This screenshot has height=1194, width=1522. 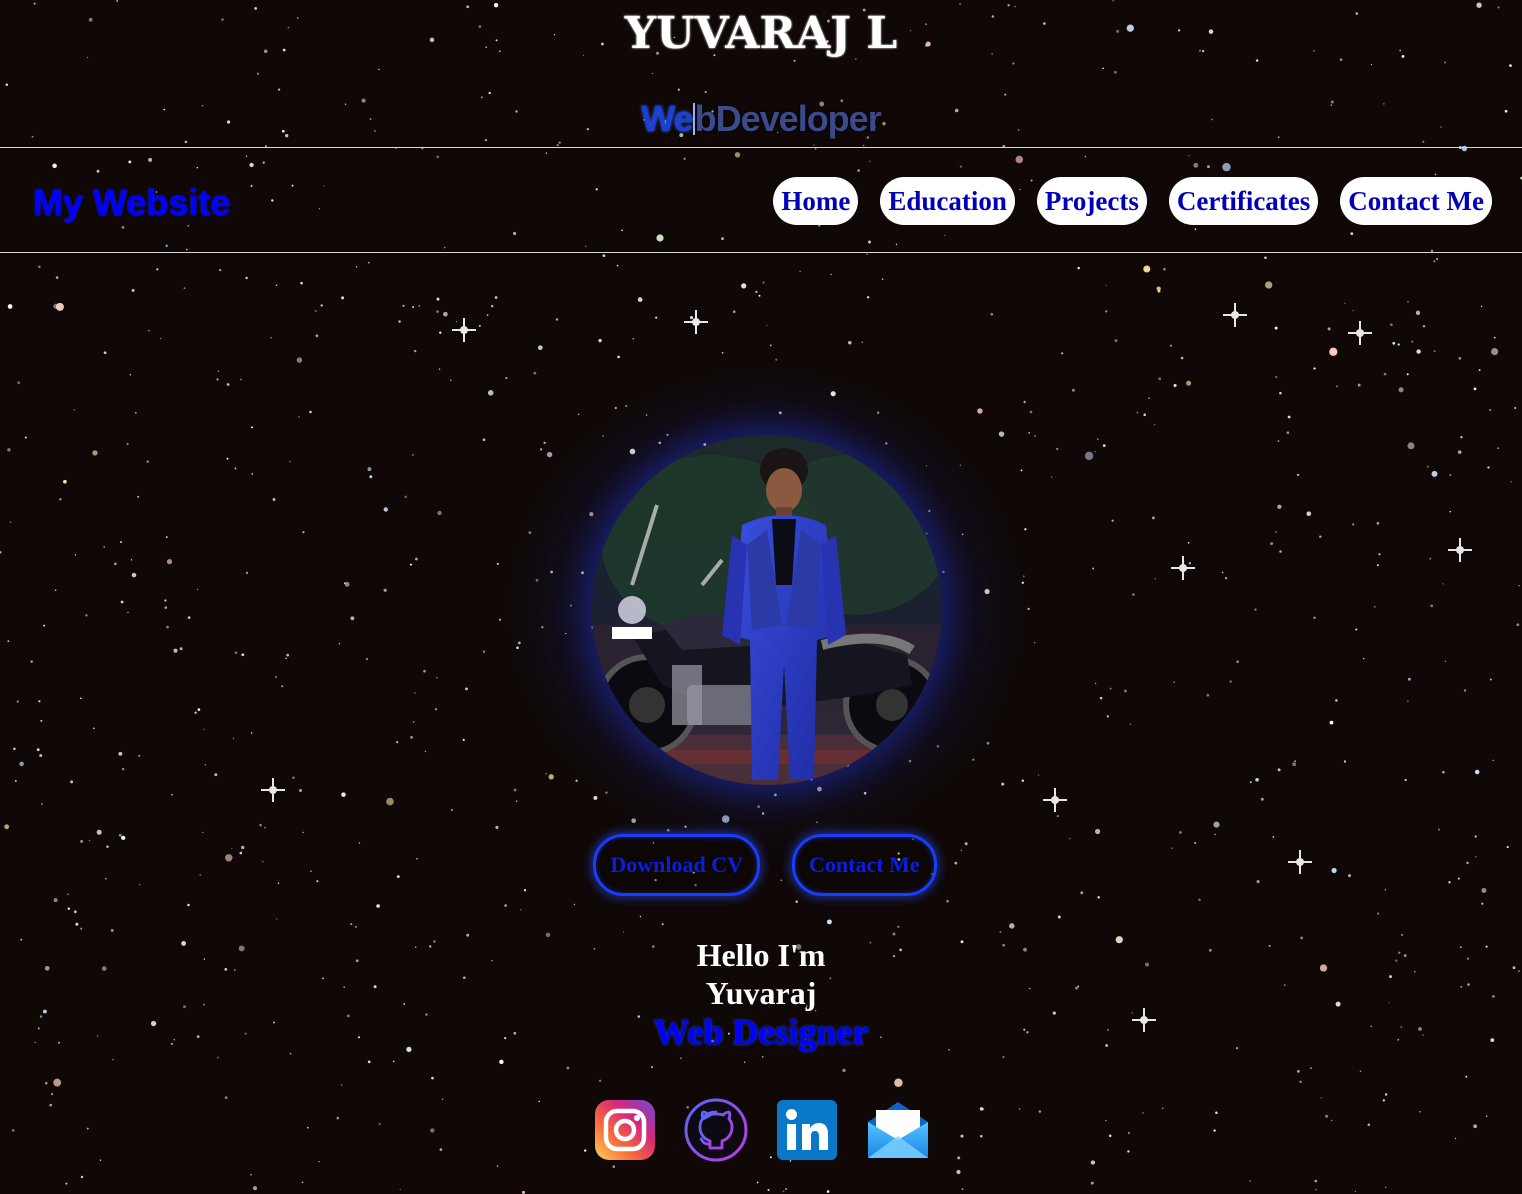 I want to click on nav-link-certificates: Certificates, so click(x=1243, y=201).